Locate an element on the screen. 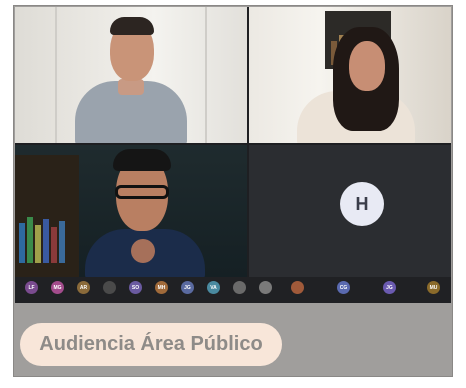 This screenshot has height=388, width=466. participant-avatar: H is located at coordinates (362, 204).